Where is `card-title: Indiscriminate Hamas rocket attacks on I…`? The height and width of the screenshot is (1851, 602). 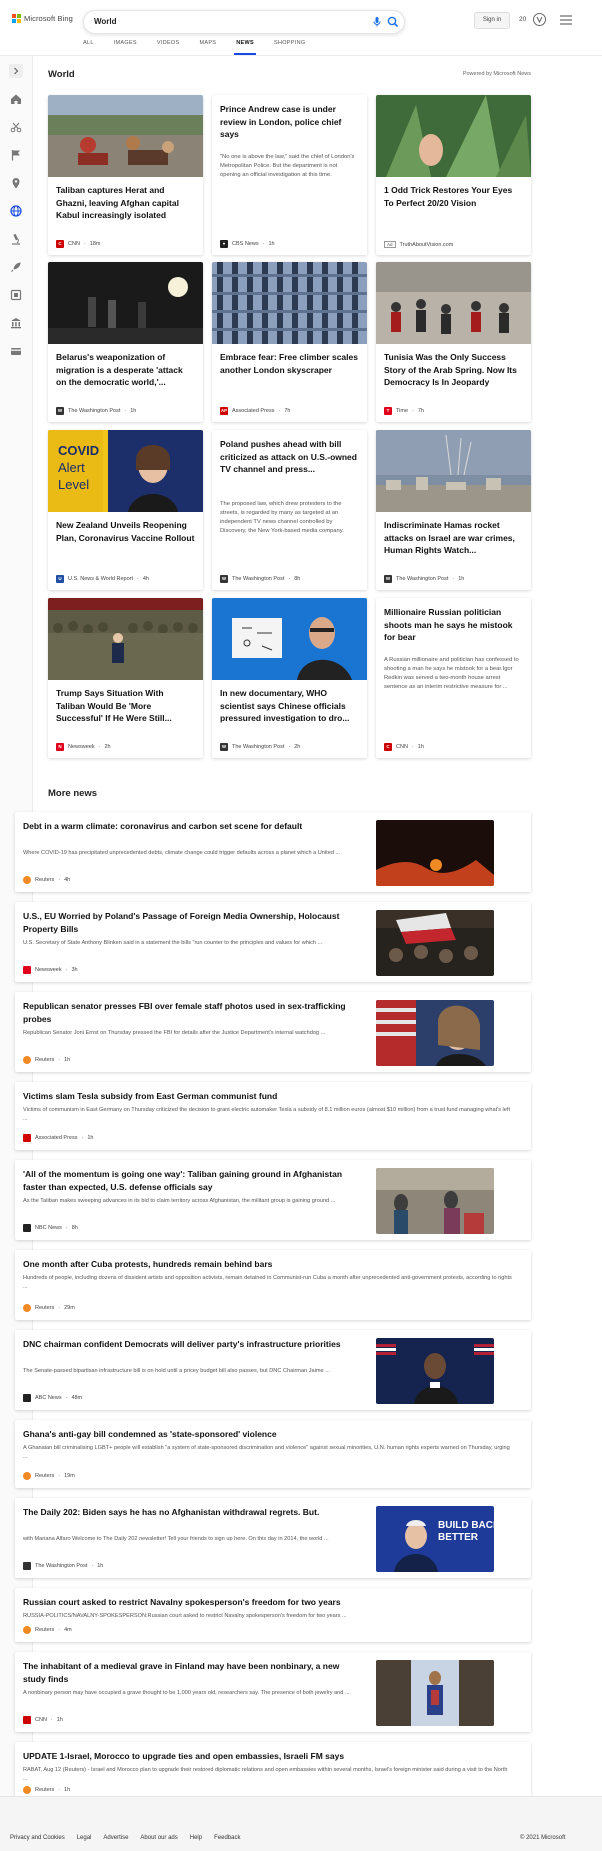 card-title: Indiscriminate Hamas rocket attacks on I… is located at coordinates (453, 538).